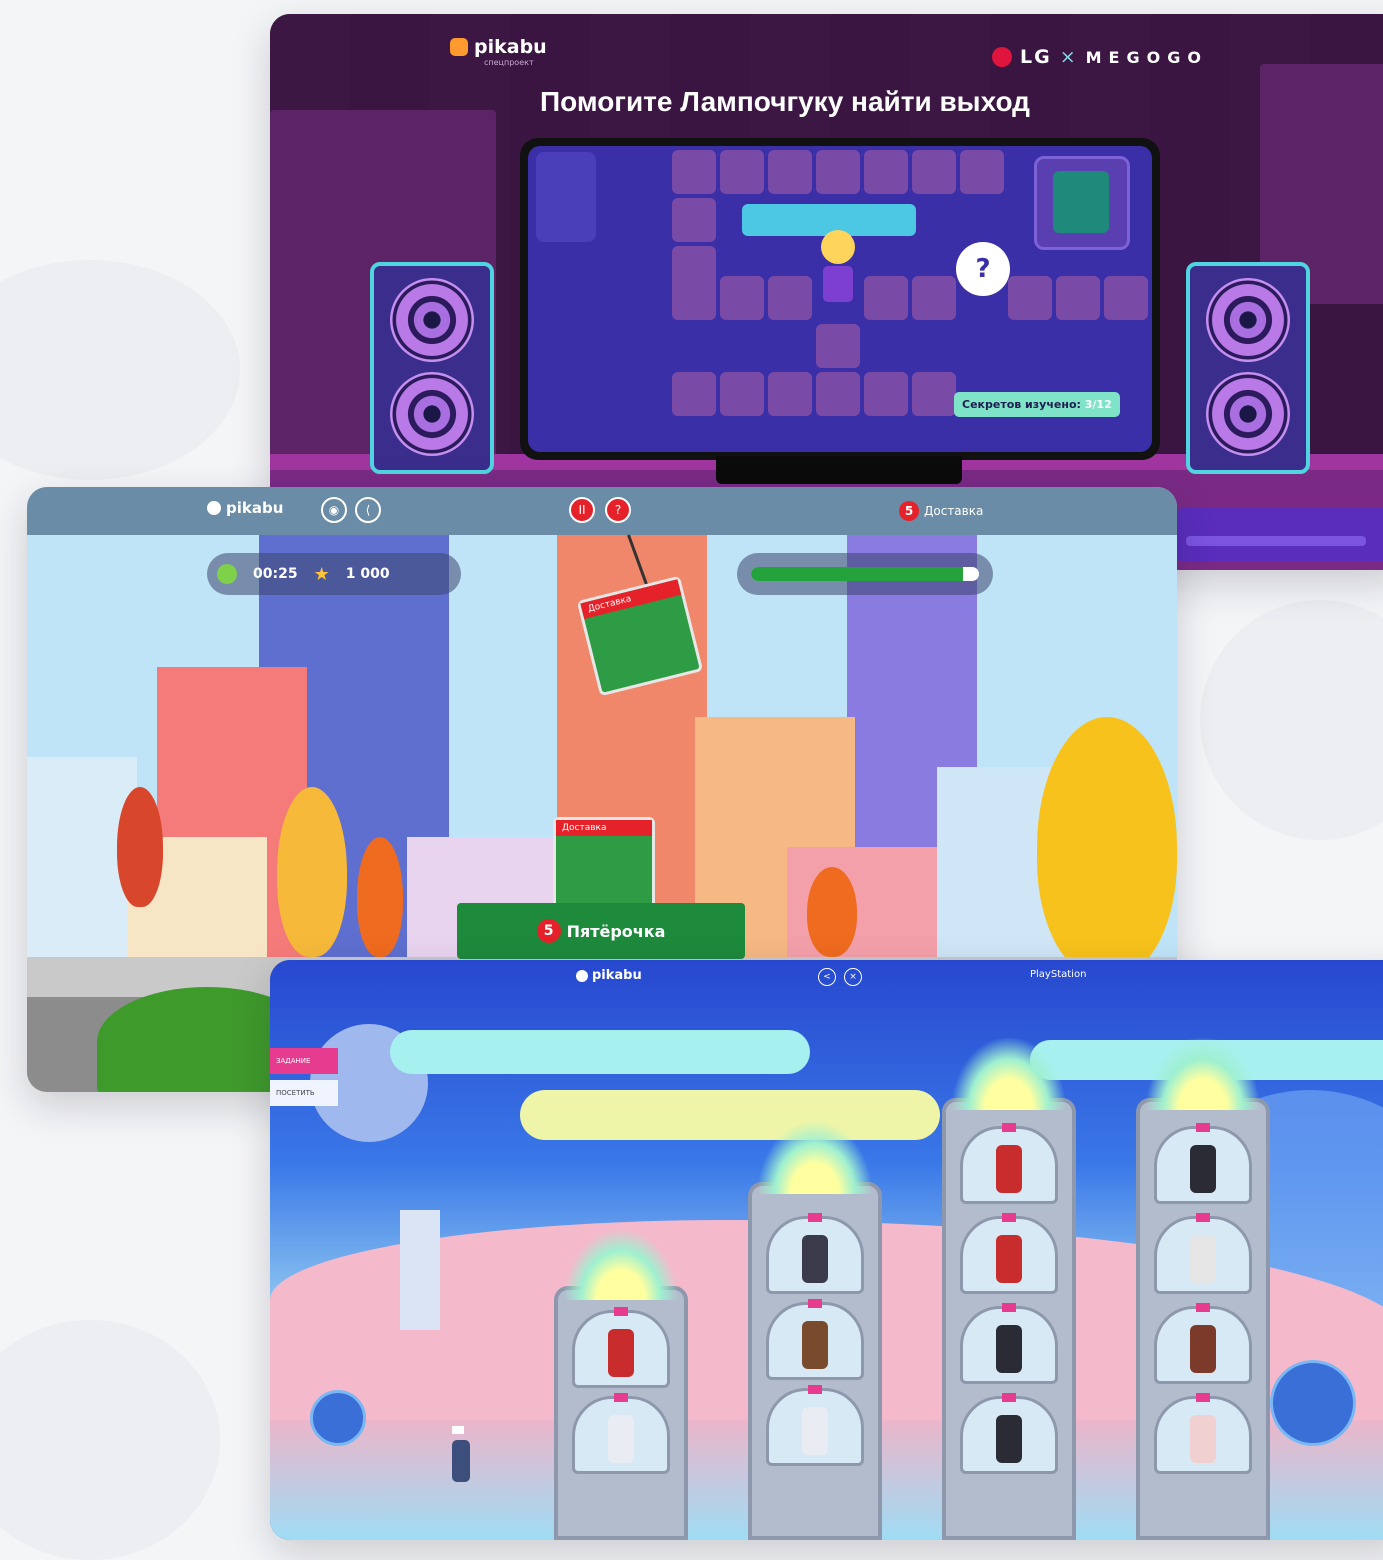 This screenshot has height=1560, width=1383. I want to click on share-button: <, so click(827, 977).